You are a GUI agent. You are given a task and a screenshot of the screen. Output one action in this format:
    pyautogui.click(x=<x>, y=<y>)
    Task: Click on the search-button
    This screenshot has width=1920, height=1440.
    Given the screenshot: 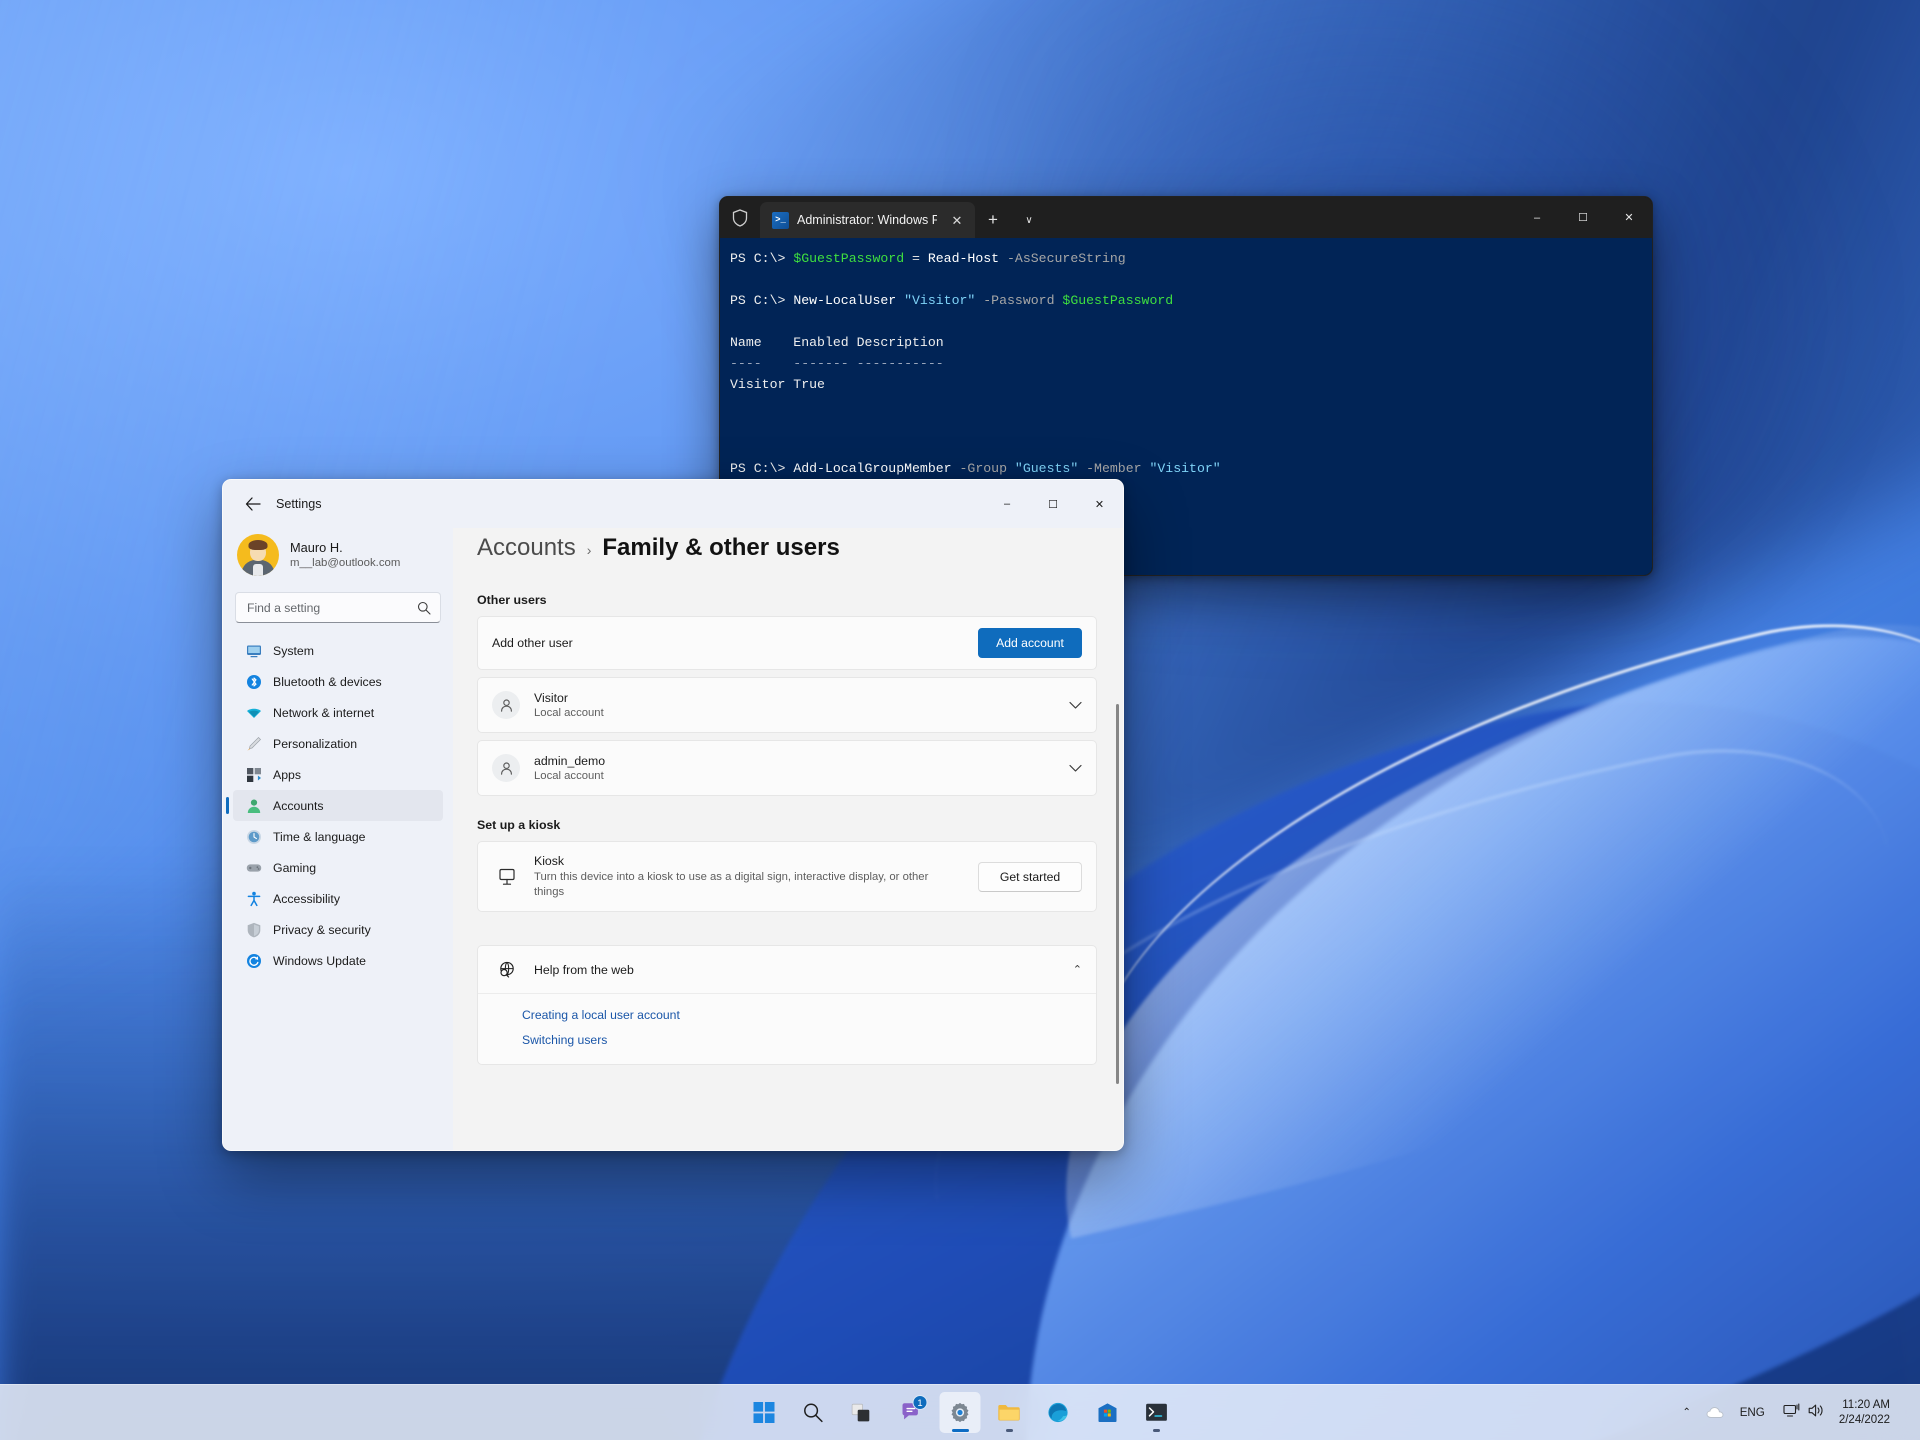 What is the action you would take?
    pyautogui.click(x=813, y=1412)
    